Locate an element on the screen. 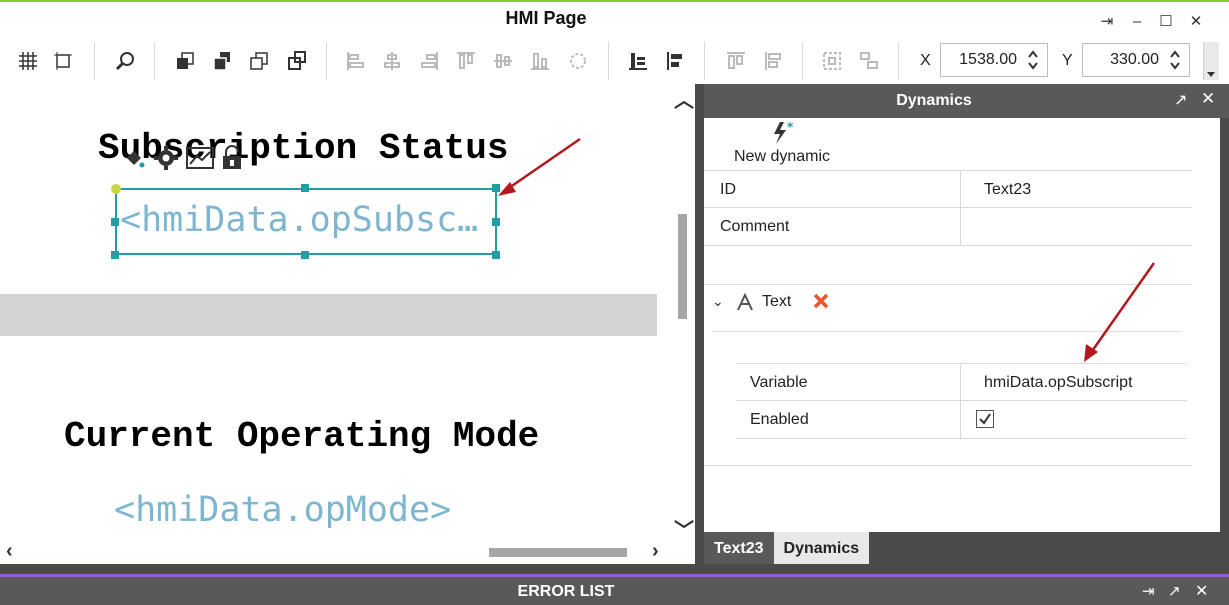 The width and height of the screenshot is (1229, 605). same-height-icon is located at coordinates (773, 61).